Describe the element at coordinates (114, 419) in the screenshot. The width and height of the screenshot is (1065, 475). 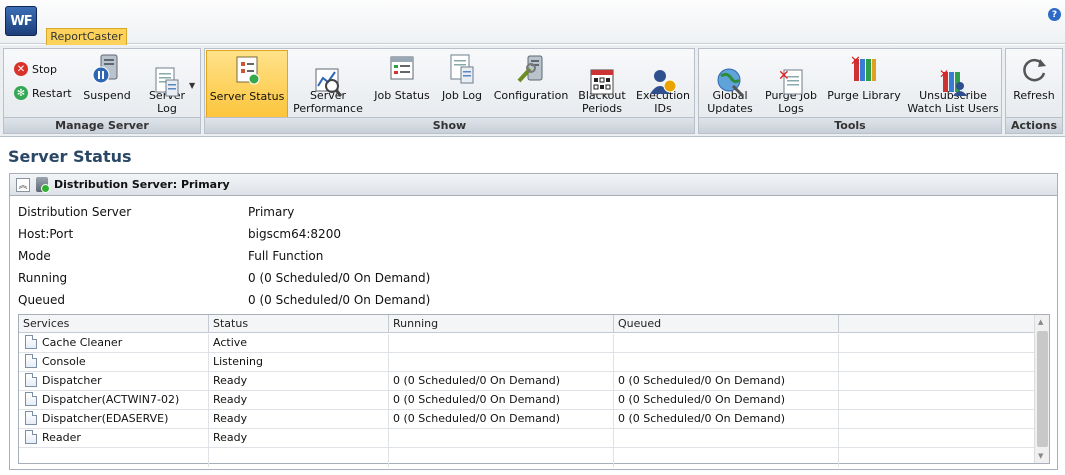
I see `service-cell: Dispatcher(EDASERVE)` at that location.